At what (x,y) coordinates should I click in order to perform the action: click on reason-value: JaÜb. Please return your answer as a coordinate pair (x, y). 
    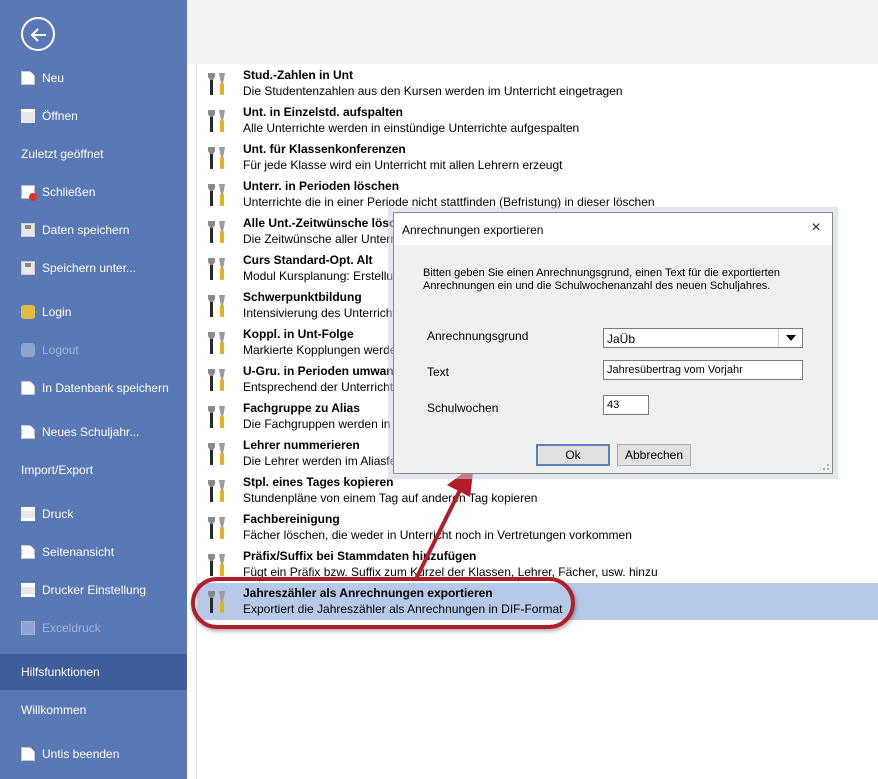
    Looking at the image, I should click on (621, 339).